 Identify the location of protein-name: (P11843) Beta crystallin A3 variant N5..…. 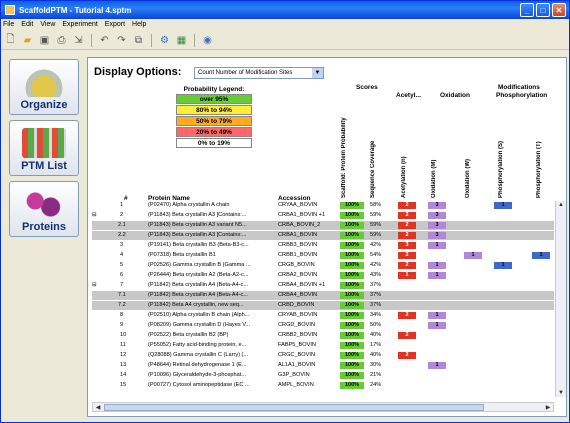
(197, 225).